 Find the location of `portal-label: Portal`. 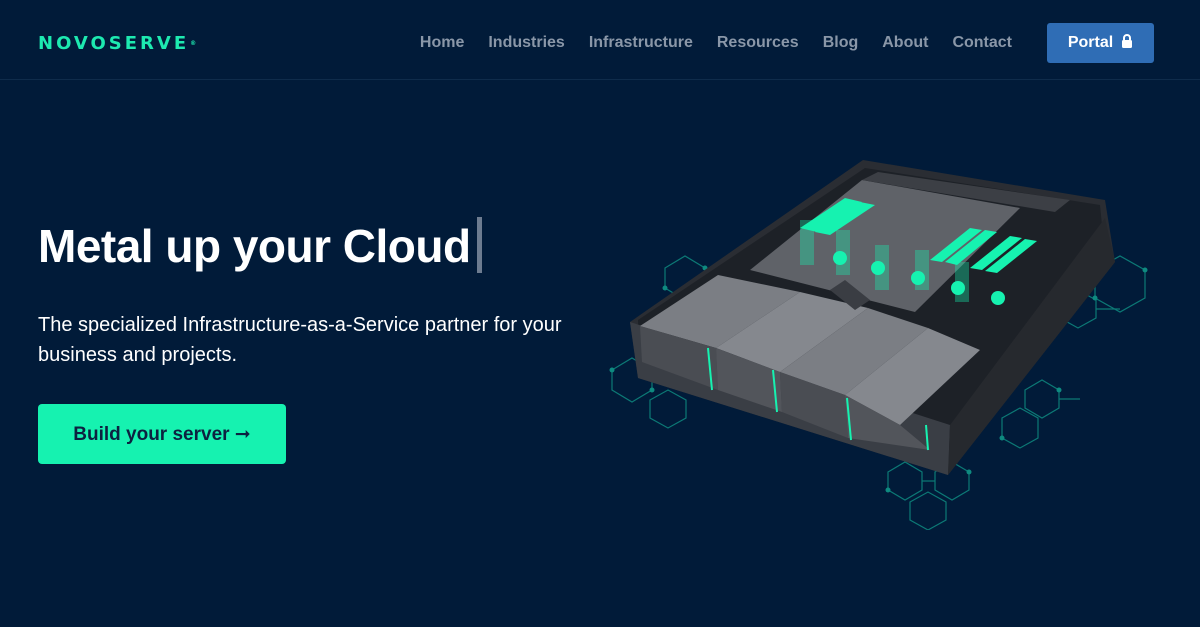

portal-label: Portal is located at coordinates (1090, 42).